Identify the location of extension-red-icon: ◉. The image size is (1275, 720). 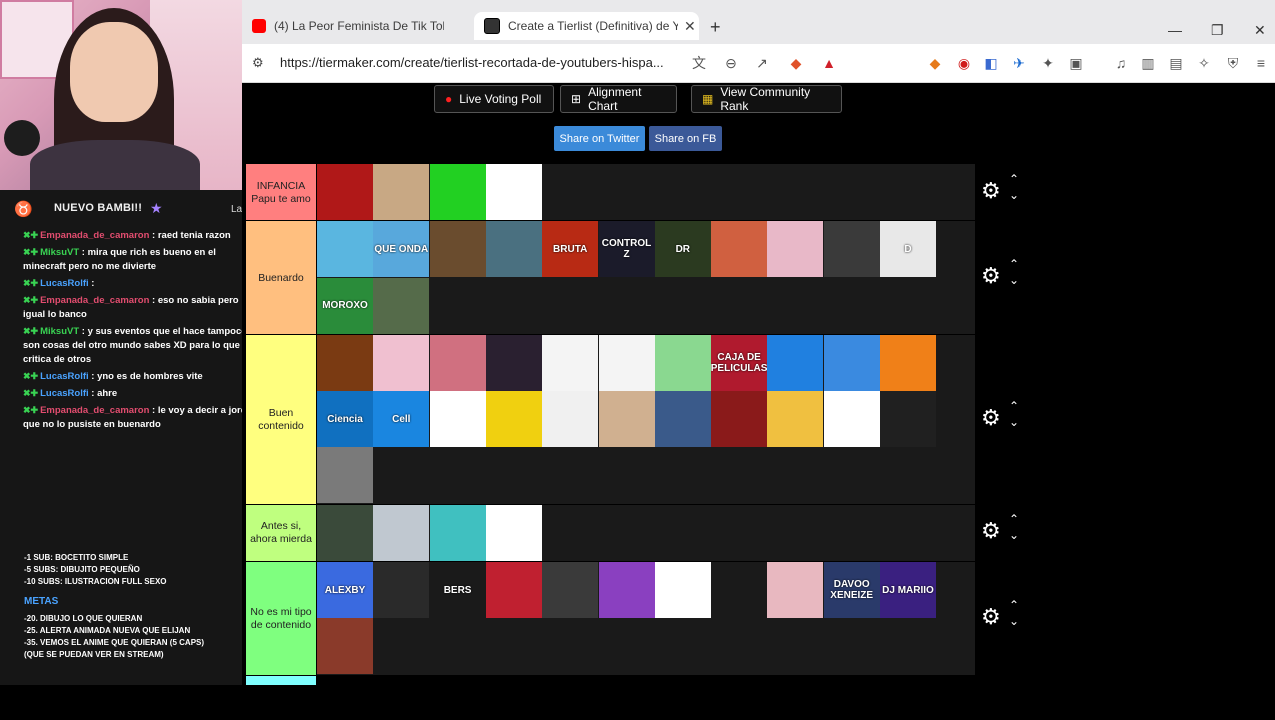
(964, 63).